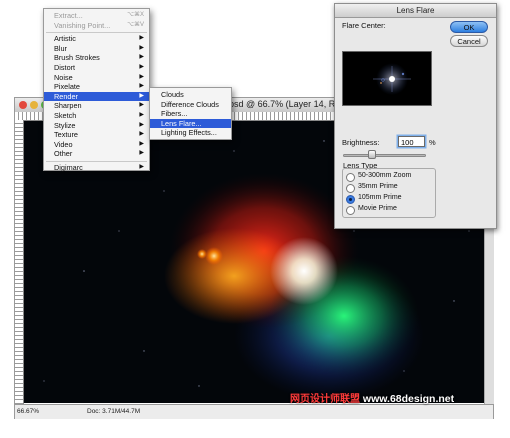 This screenshot has width=510, height=438. I want to click on filter-menu-item-sharpen: Sharpen ▶, so click(96, 106).